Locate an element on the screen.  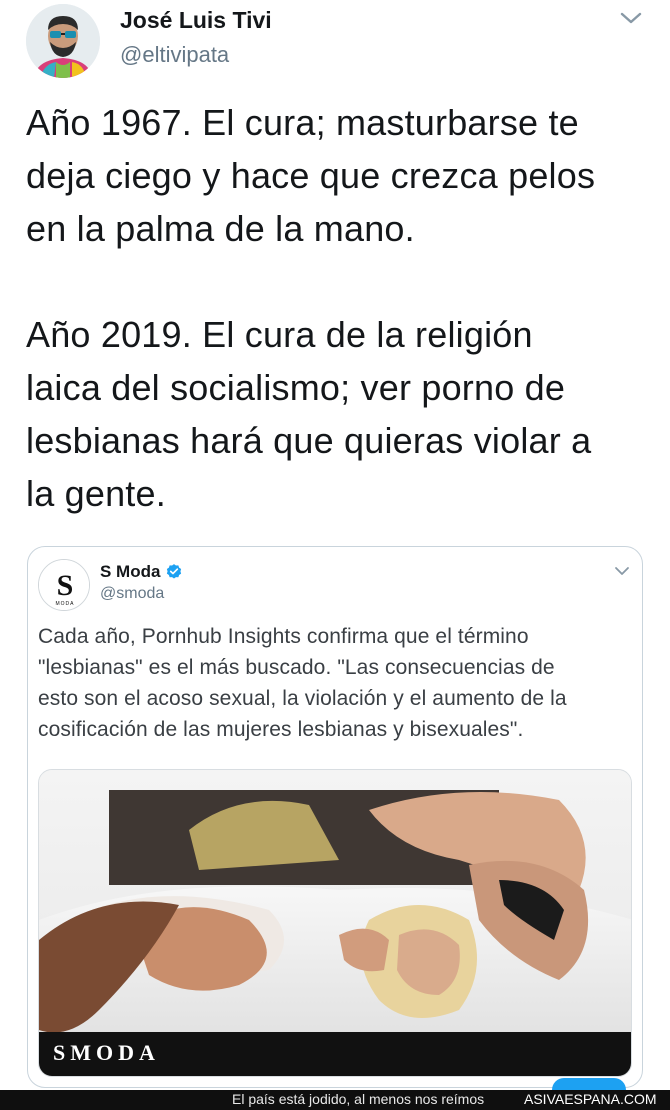
tweet-line: deja ciego y hace que crezca pelos is located at coordinates (311, 175).